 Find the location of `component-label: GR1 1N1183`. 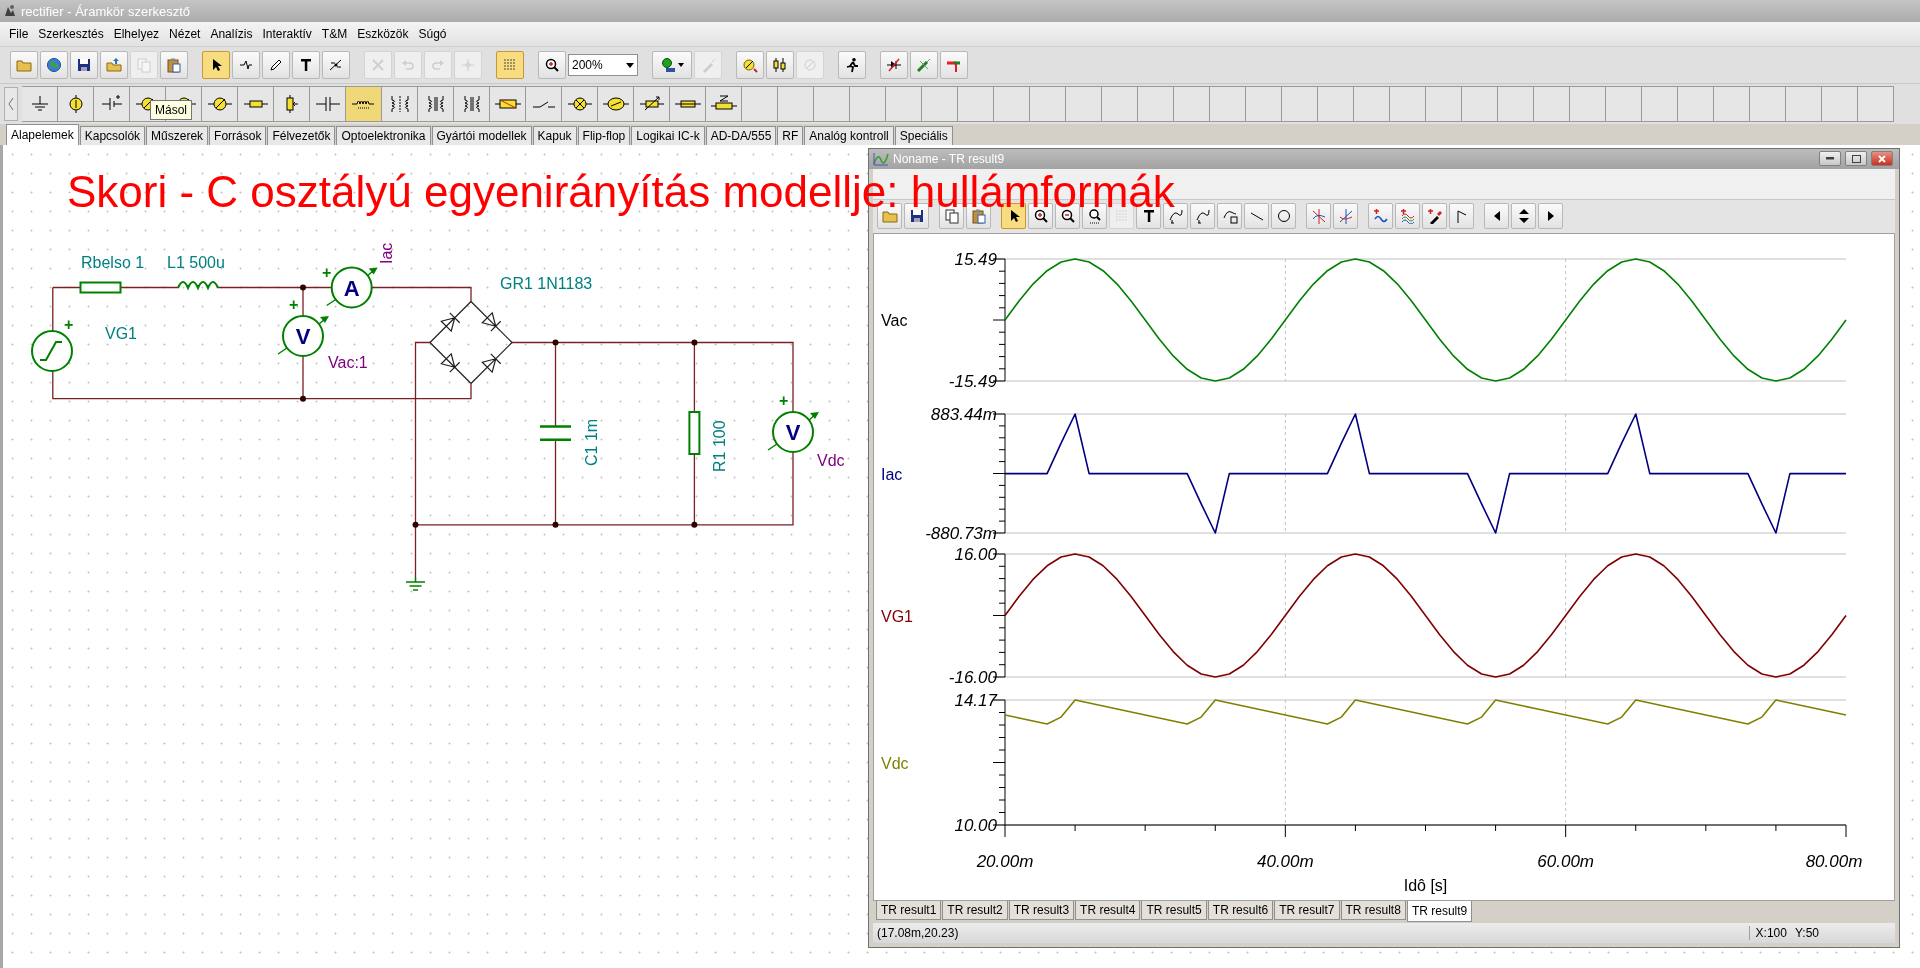

component-label: GR1 1N1183 is located at coordinates (546, 283).